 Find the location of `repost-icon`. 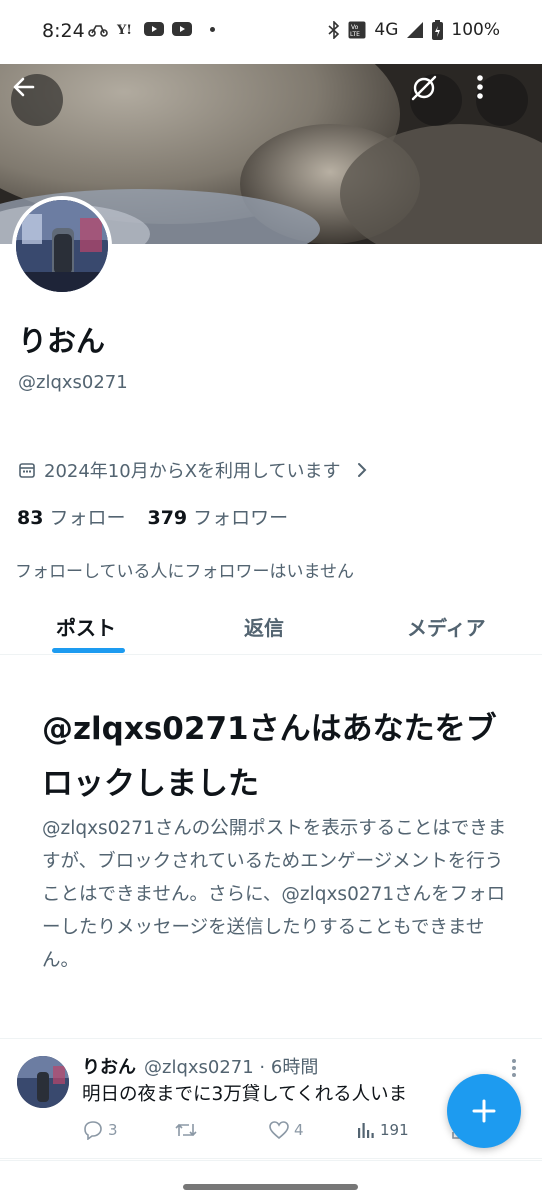

repost-icon is located at coordinates (186, 1130).